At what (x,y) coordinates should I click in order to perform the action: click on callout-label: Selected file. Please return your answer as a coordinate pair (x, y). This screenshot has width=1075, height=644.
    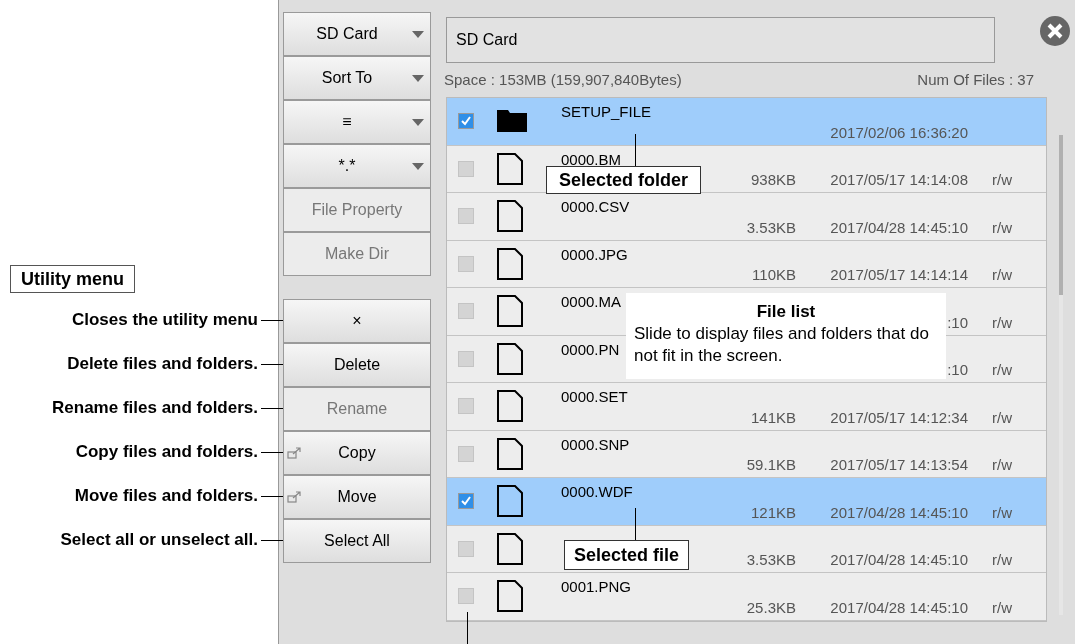
    Looking at the image, I should click on (627, 555).